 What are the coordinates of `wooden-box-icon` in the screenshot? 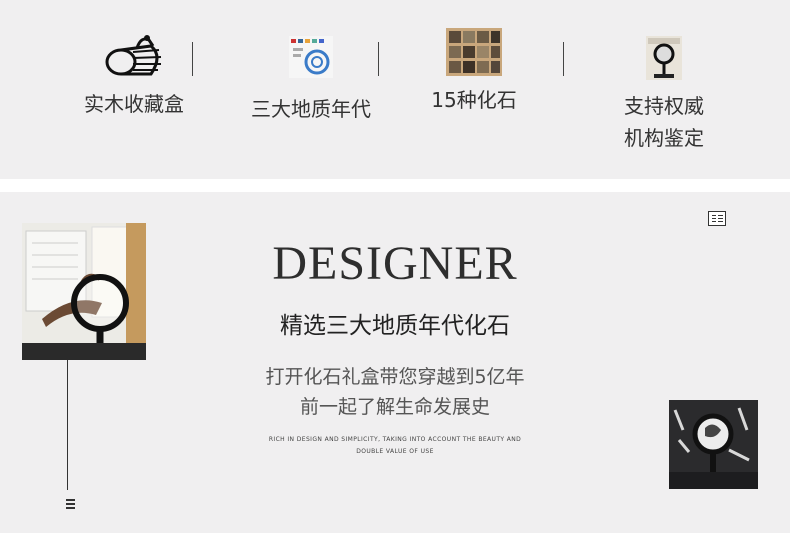 It's located at (133, 55).